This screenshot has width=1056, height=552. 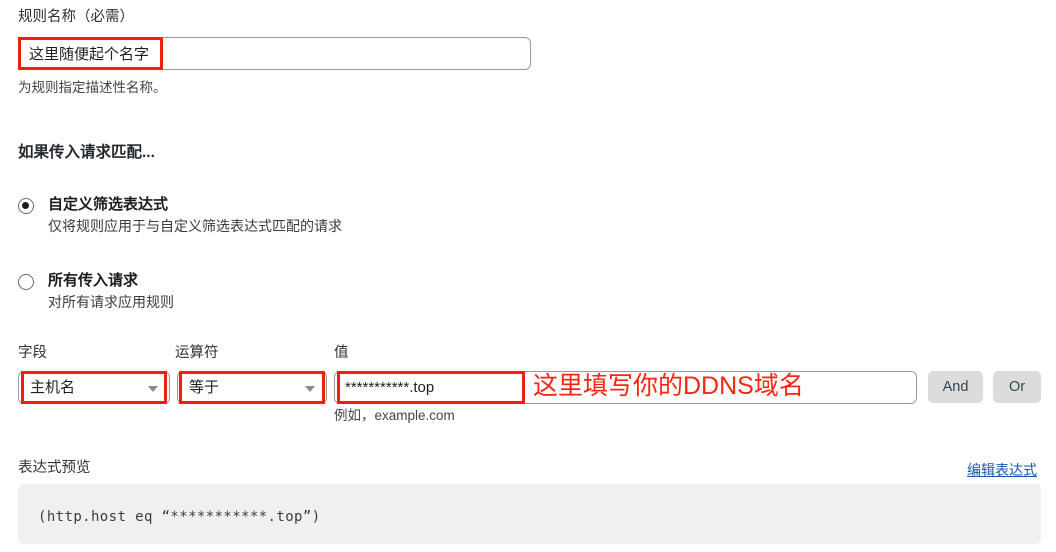 I want to click on field-column-label: 字段, so click(x=32, y=353).